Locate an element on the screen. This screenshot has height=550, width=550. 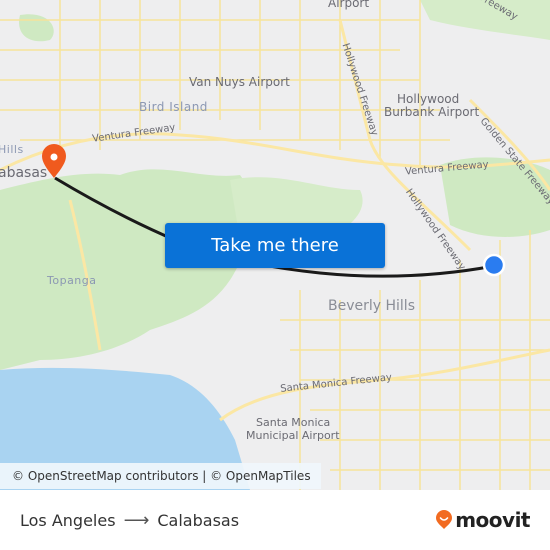
destination-name: Calabasas is located at coordinates (198, 520).